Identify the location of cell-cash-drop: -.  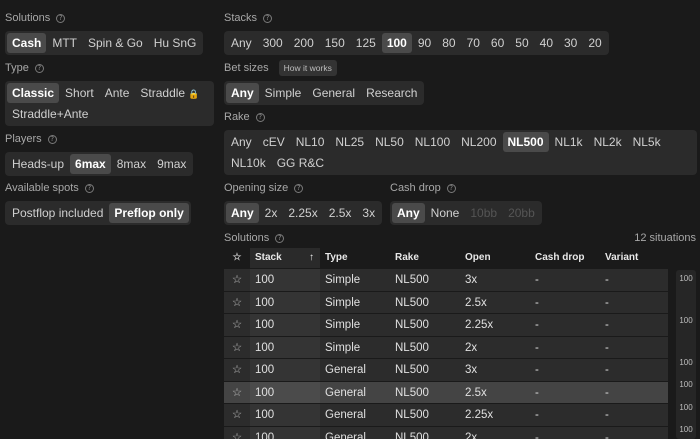
(537, 392).